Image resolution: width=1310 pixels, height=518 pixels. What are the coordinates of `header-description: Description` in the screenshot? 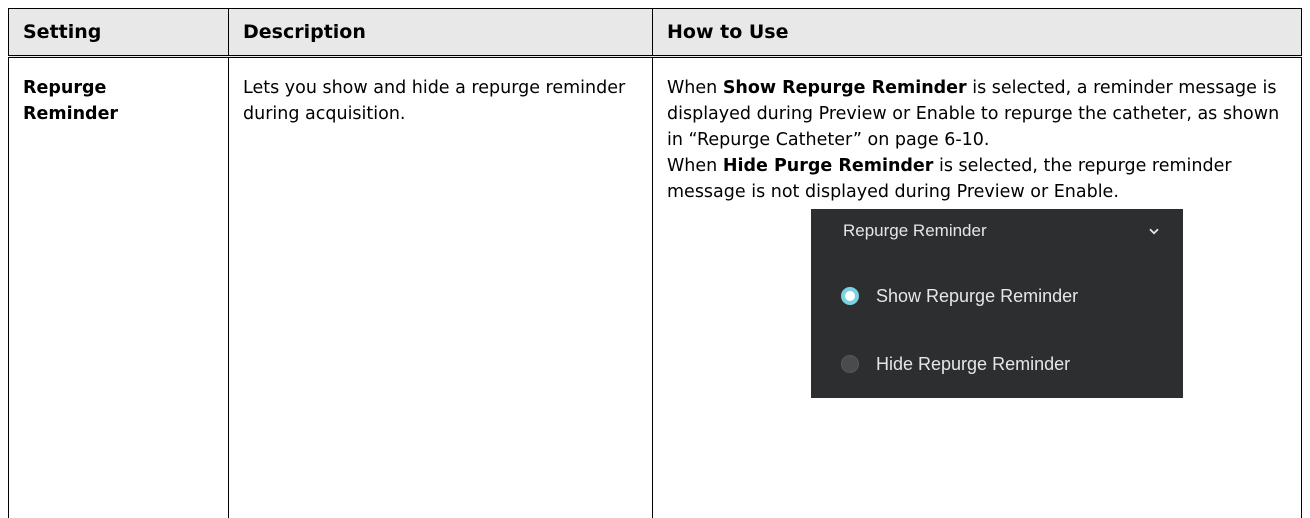 It's located at (441, 33).